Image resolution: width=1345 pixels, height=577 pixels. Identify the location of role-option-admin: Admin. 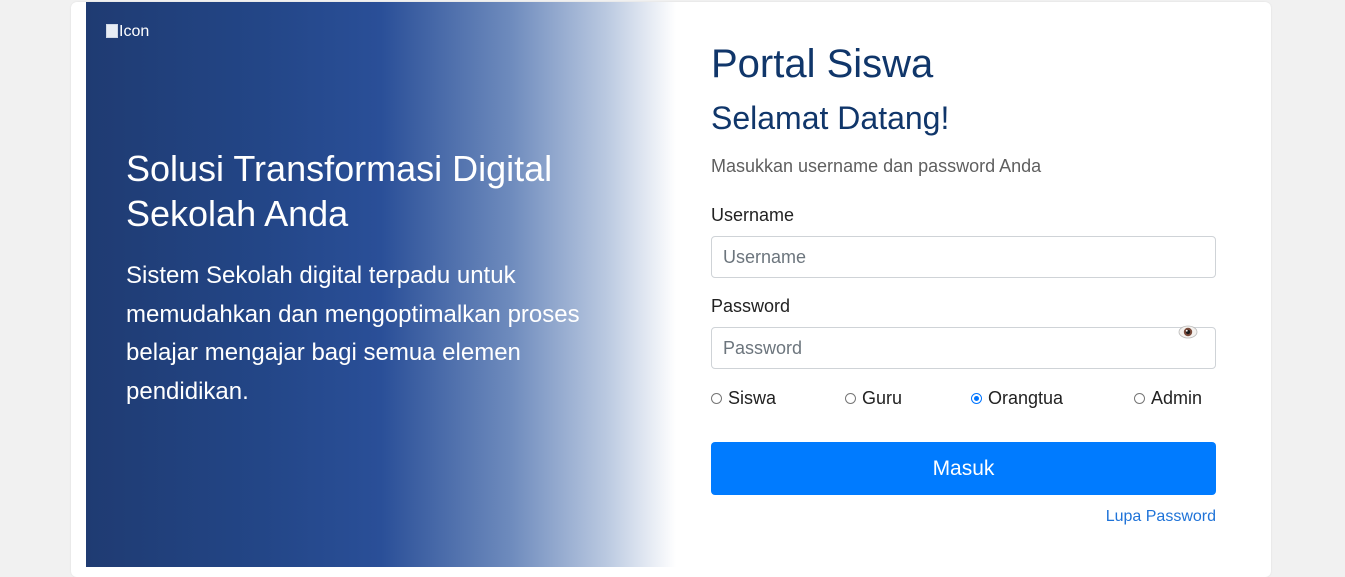
(1168, 398).